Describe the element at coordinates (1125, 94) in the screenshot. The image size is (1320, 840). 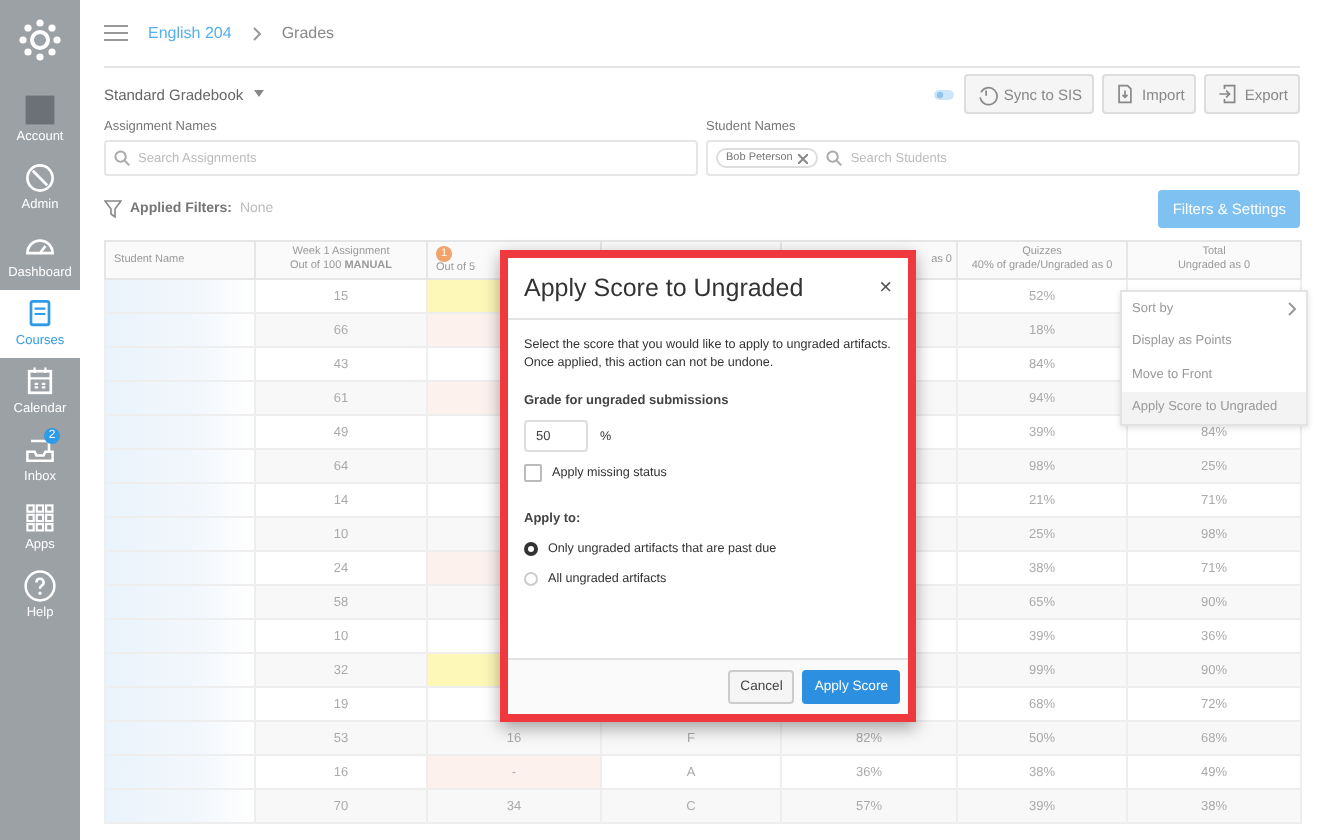
I see `import-icon` at that location.